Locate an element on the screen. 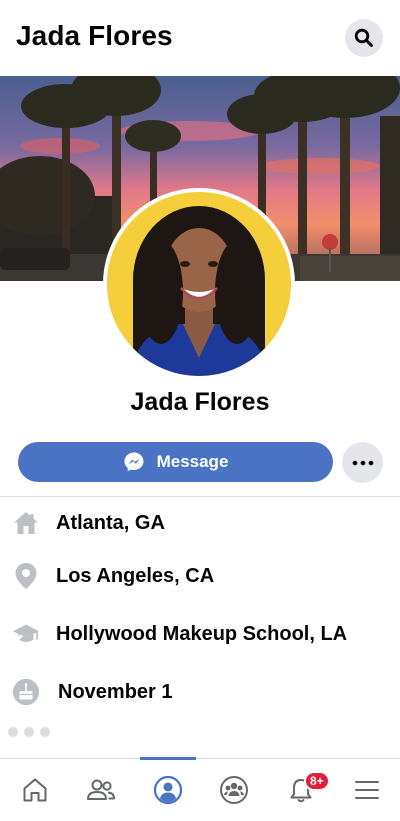 The image size is (400, 821). profile-name: Jada Flores is located at coordinates (200, 402).